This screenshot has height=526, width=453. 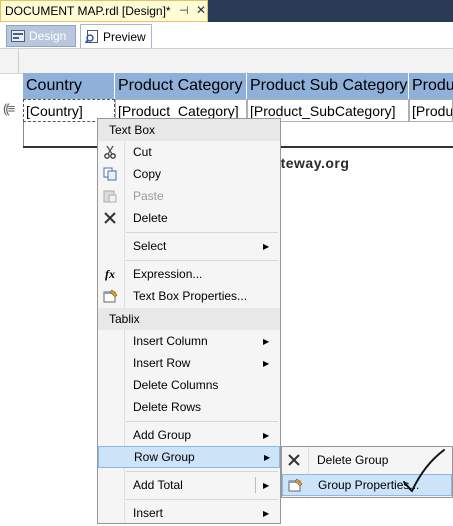 What do you see at coordinates (148, 196) in the screenshot?
I see `menu-item-paste-label: Paste` at bounding box center [148, 196].